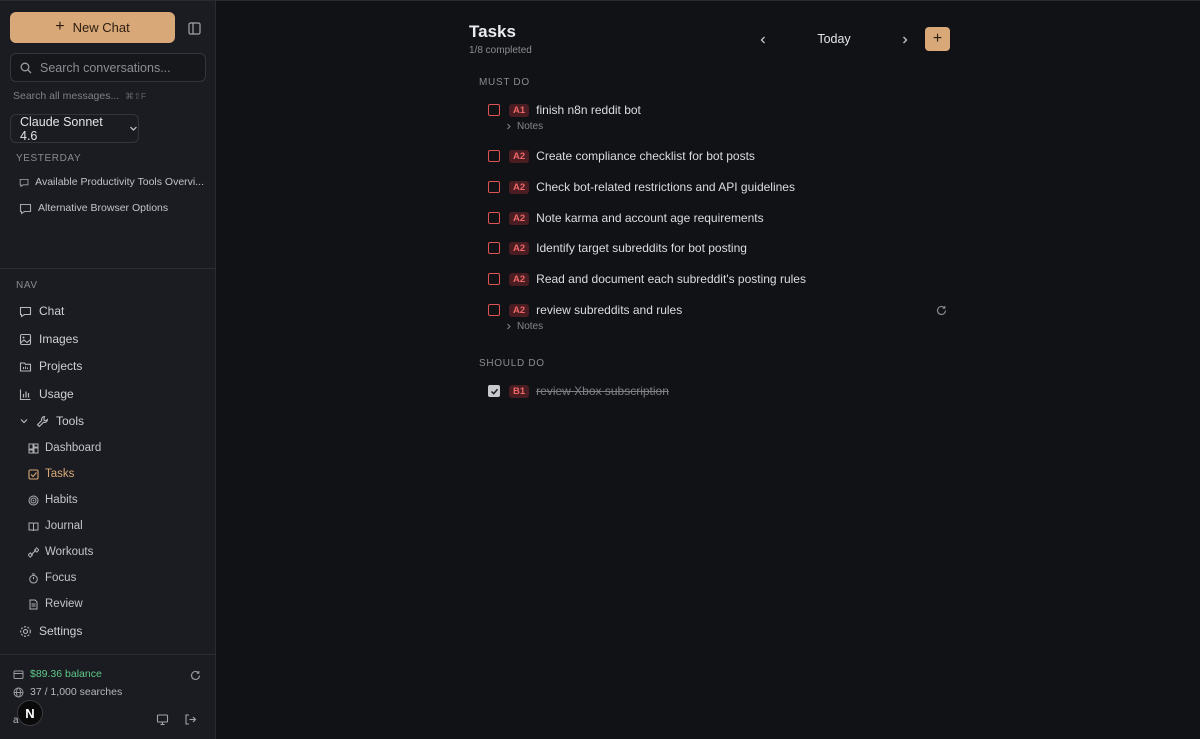 The image size is (1200, 739). I want to click on folder-icon, so click(25, 366).